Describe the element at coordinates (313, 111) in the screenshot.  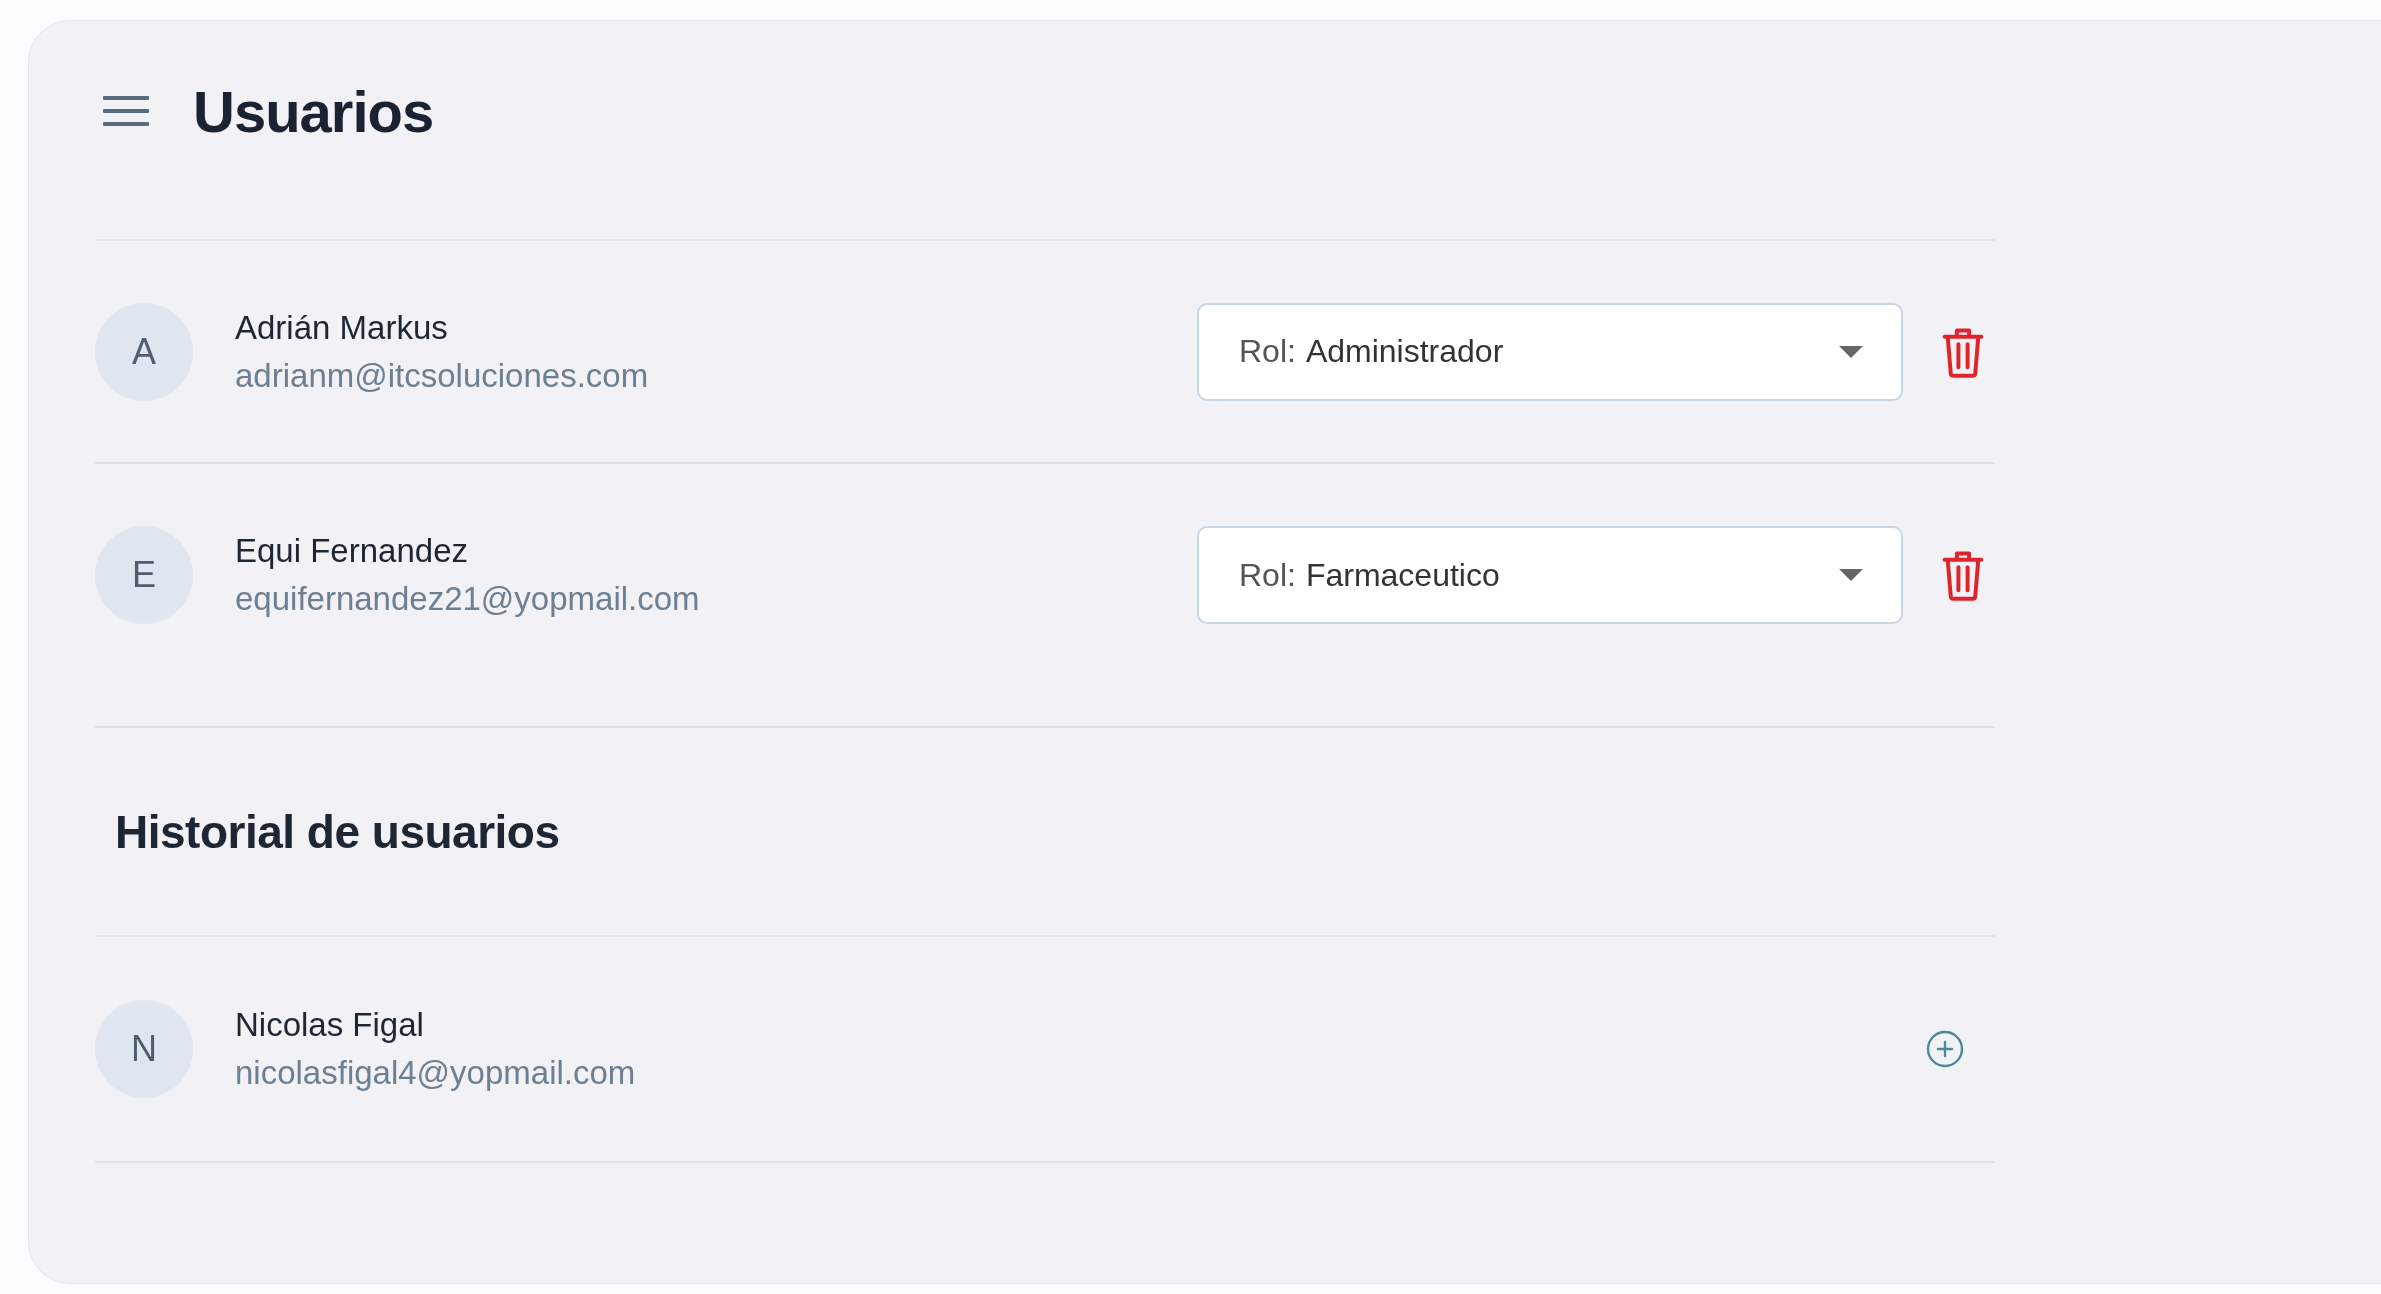
I see `page-title: Usuarios` at that location.